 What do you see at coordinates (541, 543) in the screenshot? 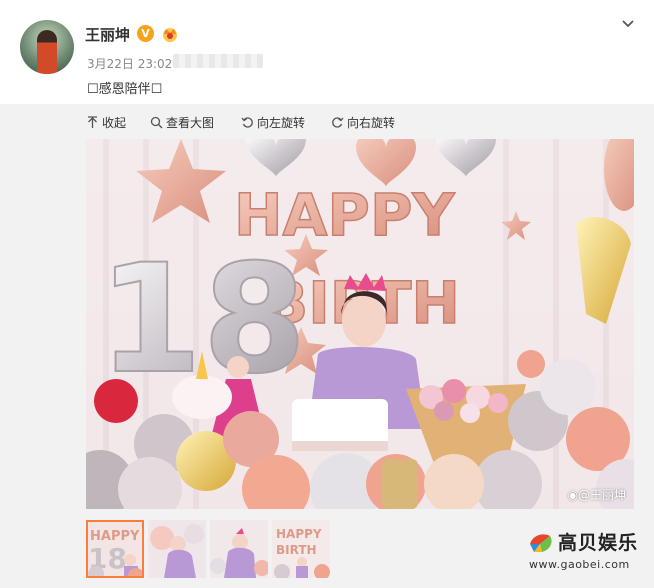
I see `logo-mark-icon` at bounding box center [541, 543].